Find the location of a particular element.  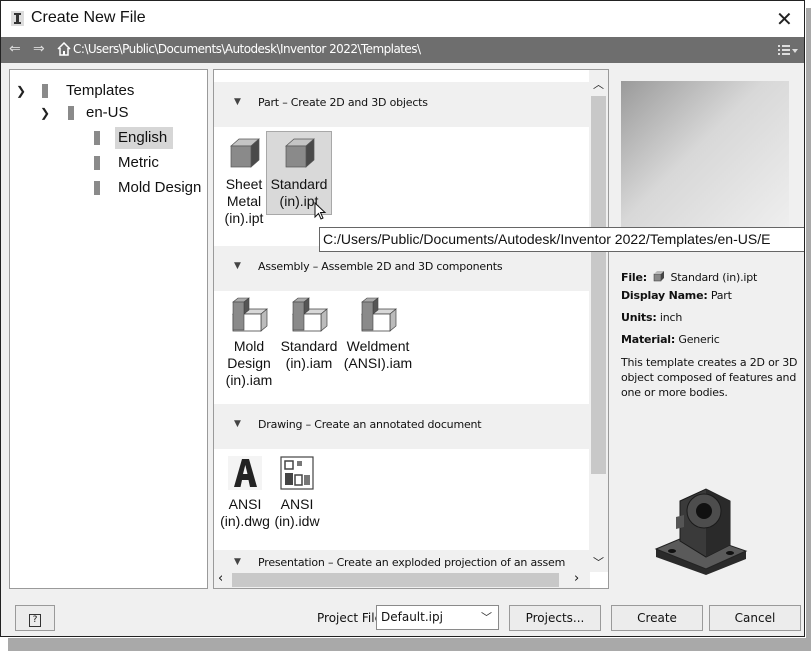

detail-file: File: Standard (in).ipt is located at coordinates (711, 278).